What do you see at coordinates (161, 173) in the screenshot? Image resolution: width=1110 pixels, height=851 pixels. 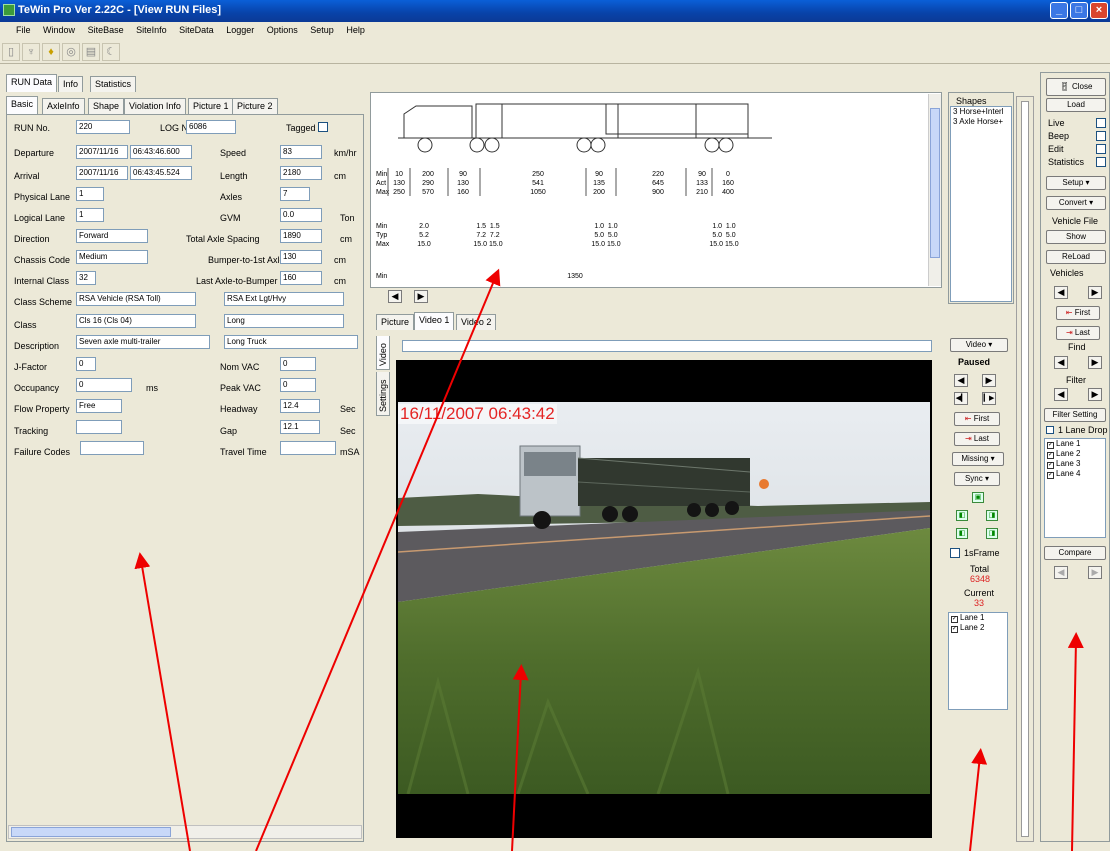 I see `arrival-time-field: 06:43:45.524` at bounding box center [161, 173].